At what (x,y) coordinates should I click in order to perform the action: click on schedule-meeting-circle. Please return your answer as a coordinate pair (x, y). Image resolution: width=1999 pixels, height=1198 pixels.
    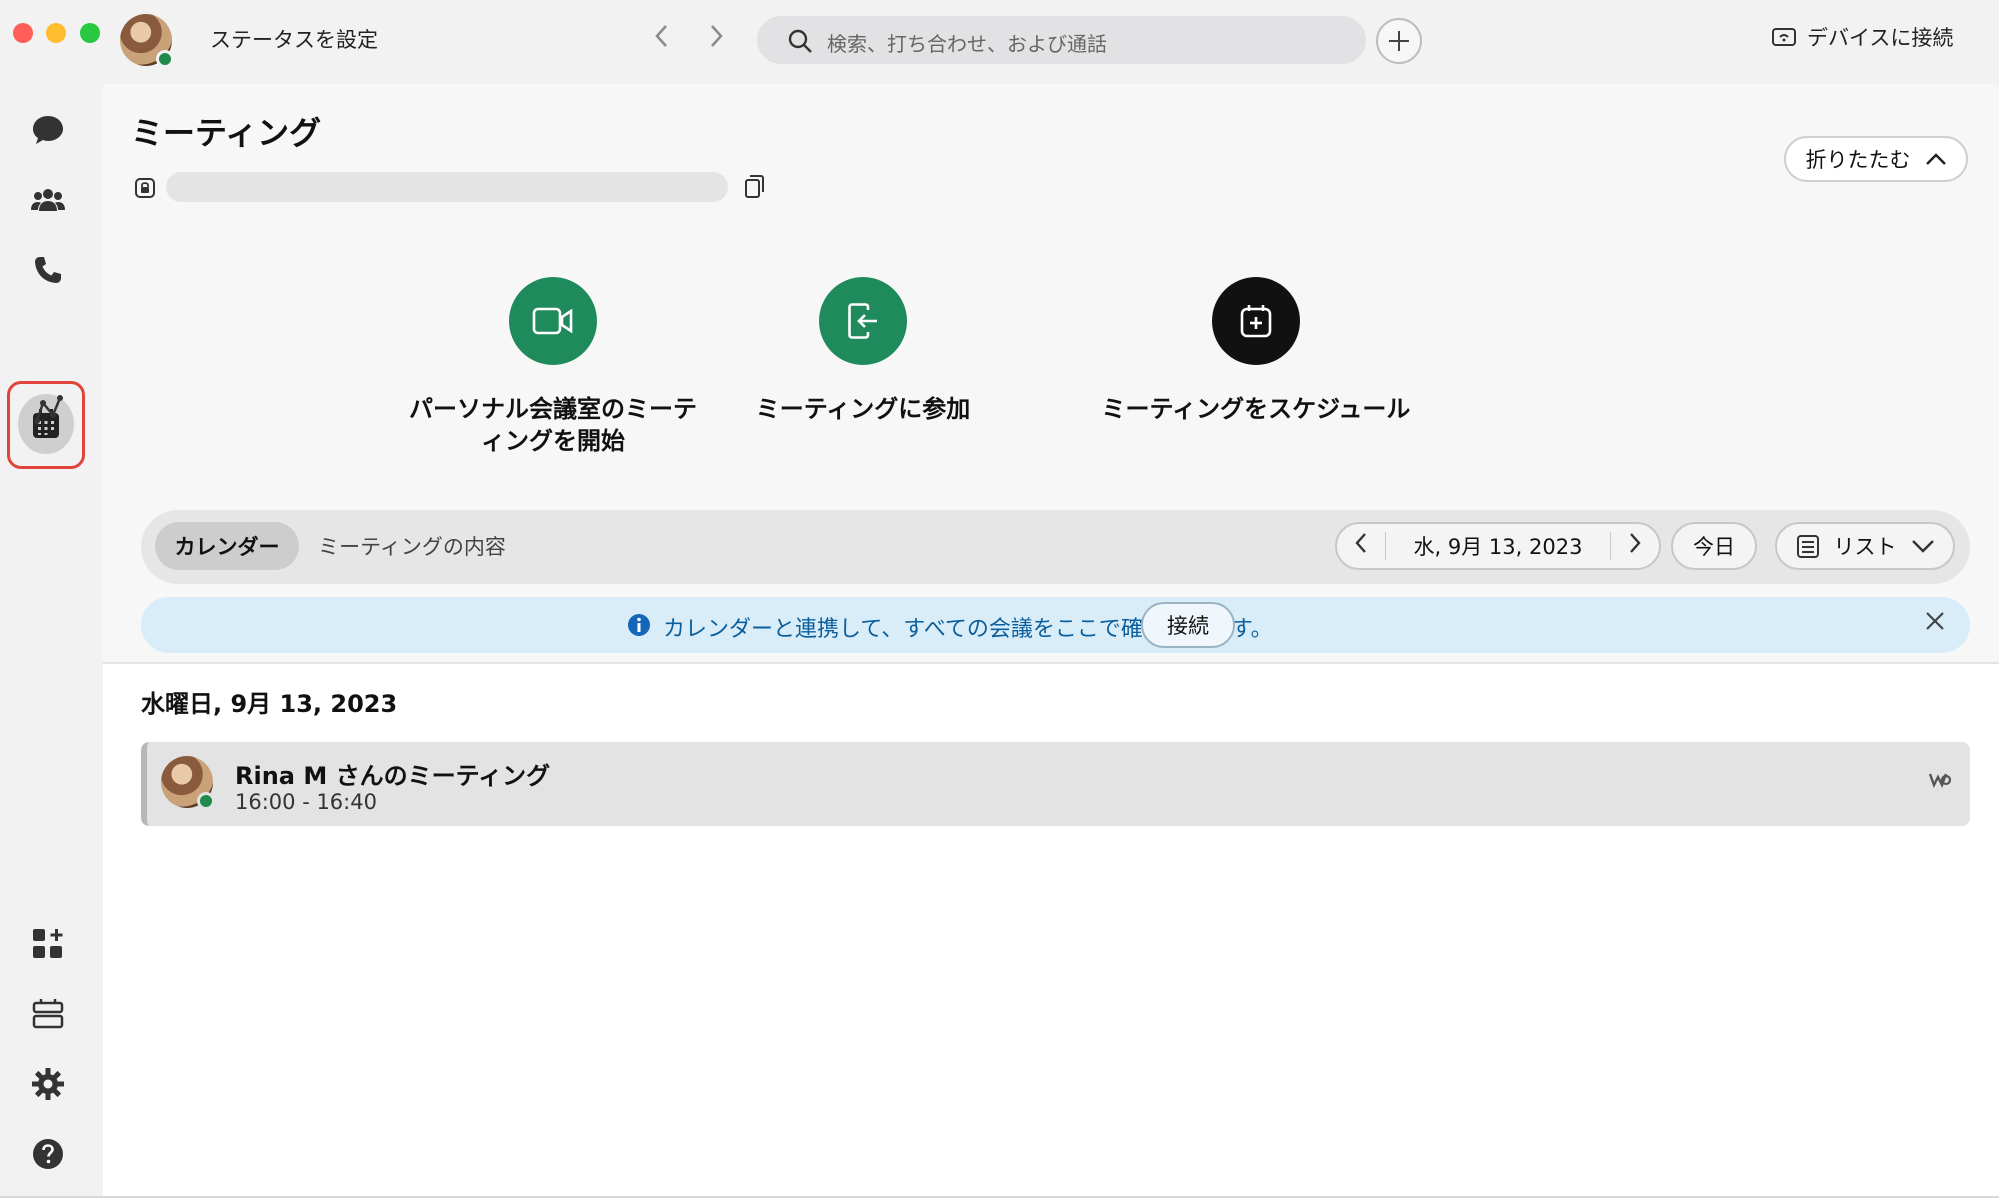
    Looking at the image, I should click on (1256, 321).